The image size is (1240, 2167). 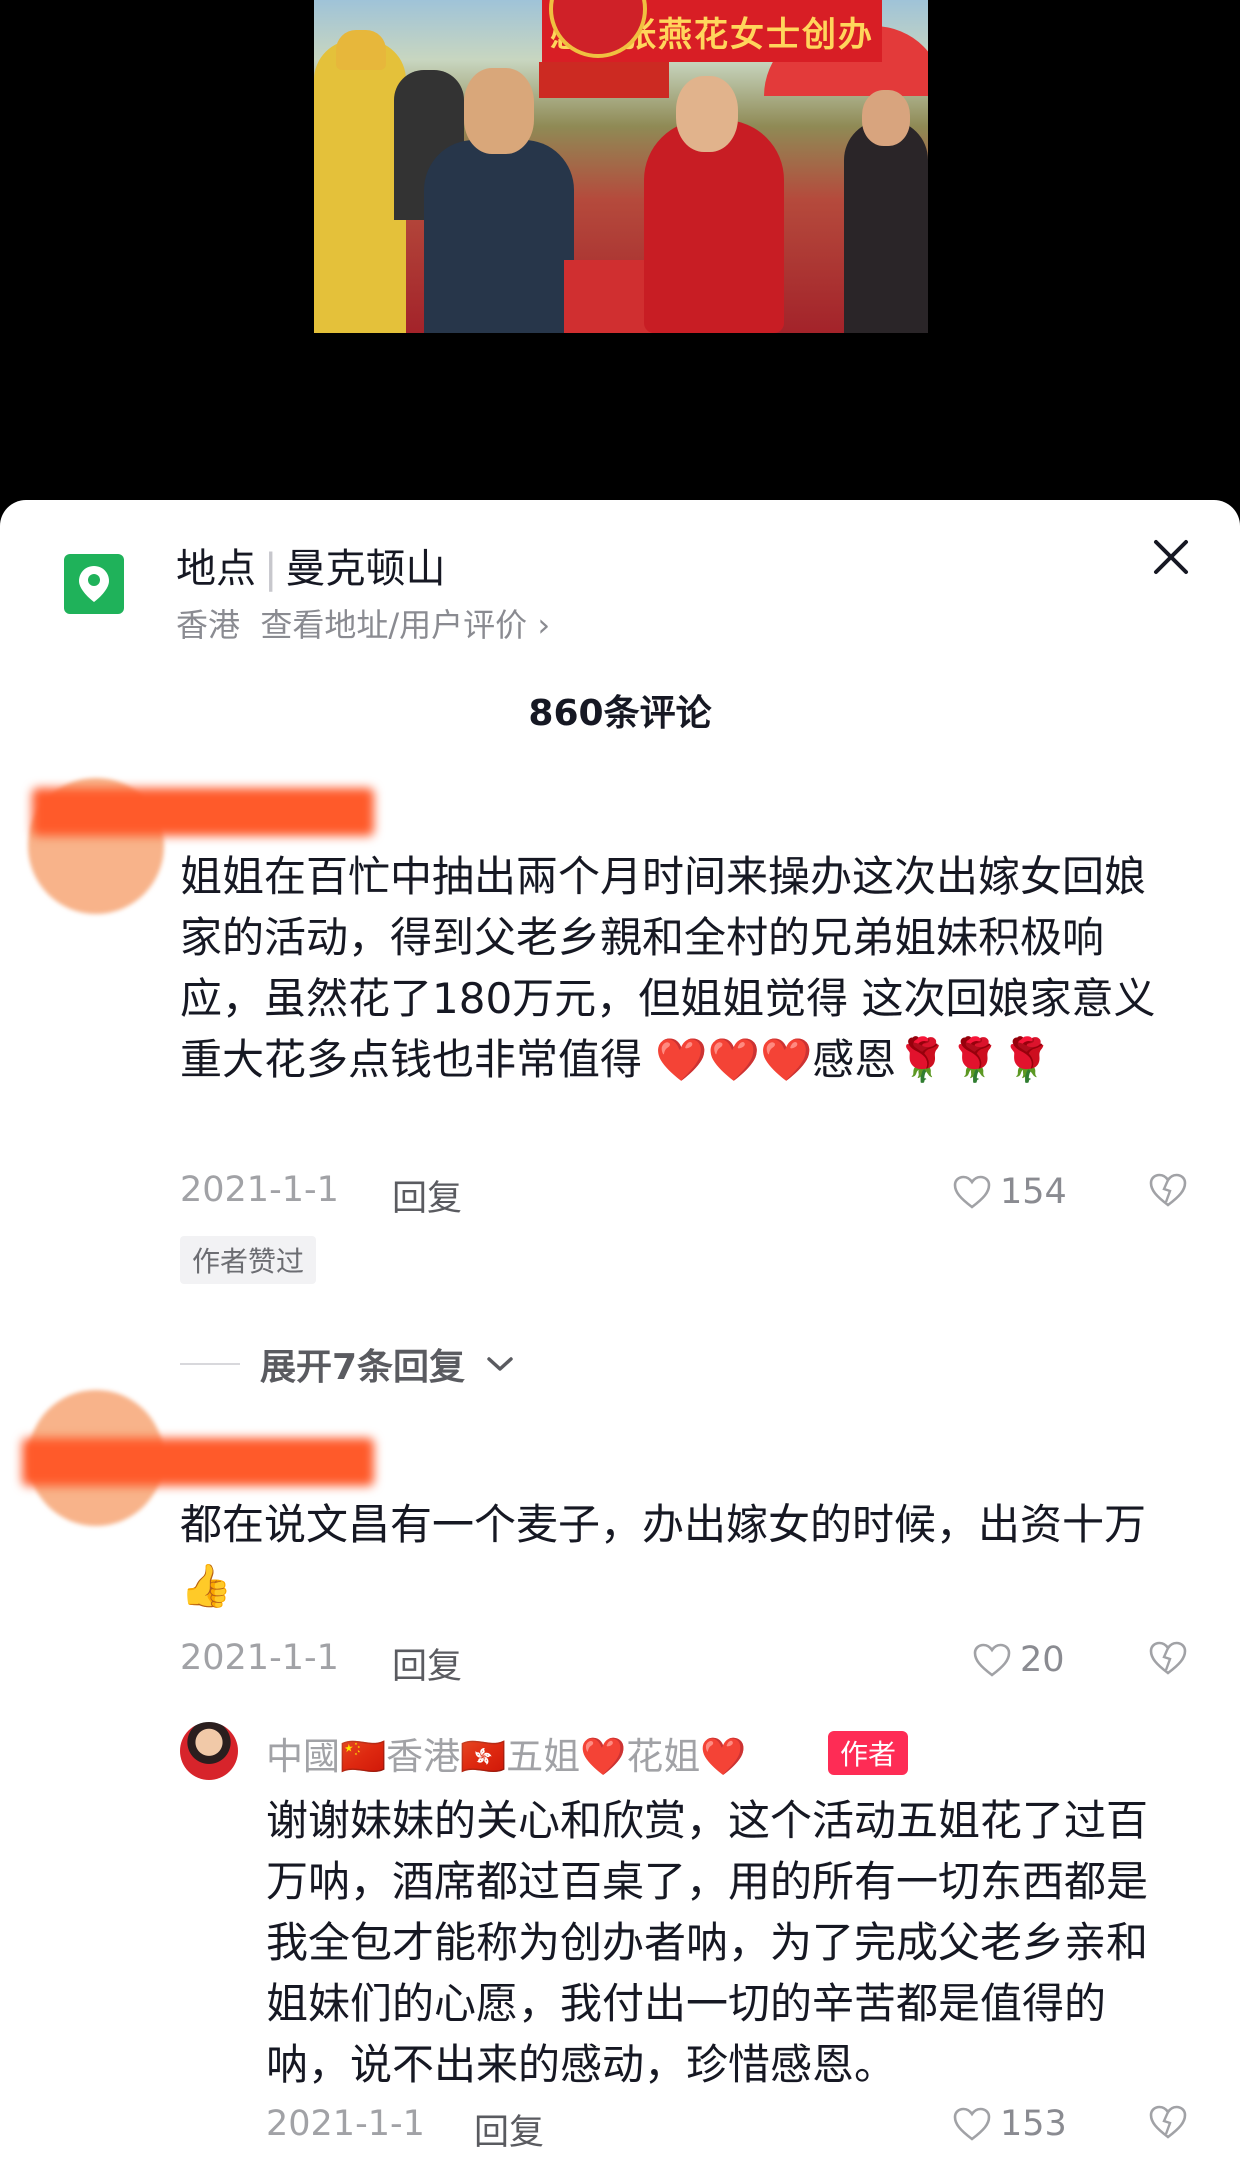 What do you see at coordinates (1033, 2124) in the screenshot?
I see `like-count: 153` at bounding box center [1033, 2124].